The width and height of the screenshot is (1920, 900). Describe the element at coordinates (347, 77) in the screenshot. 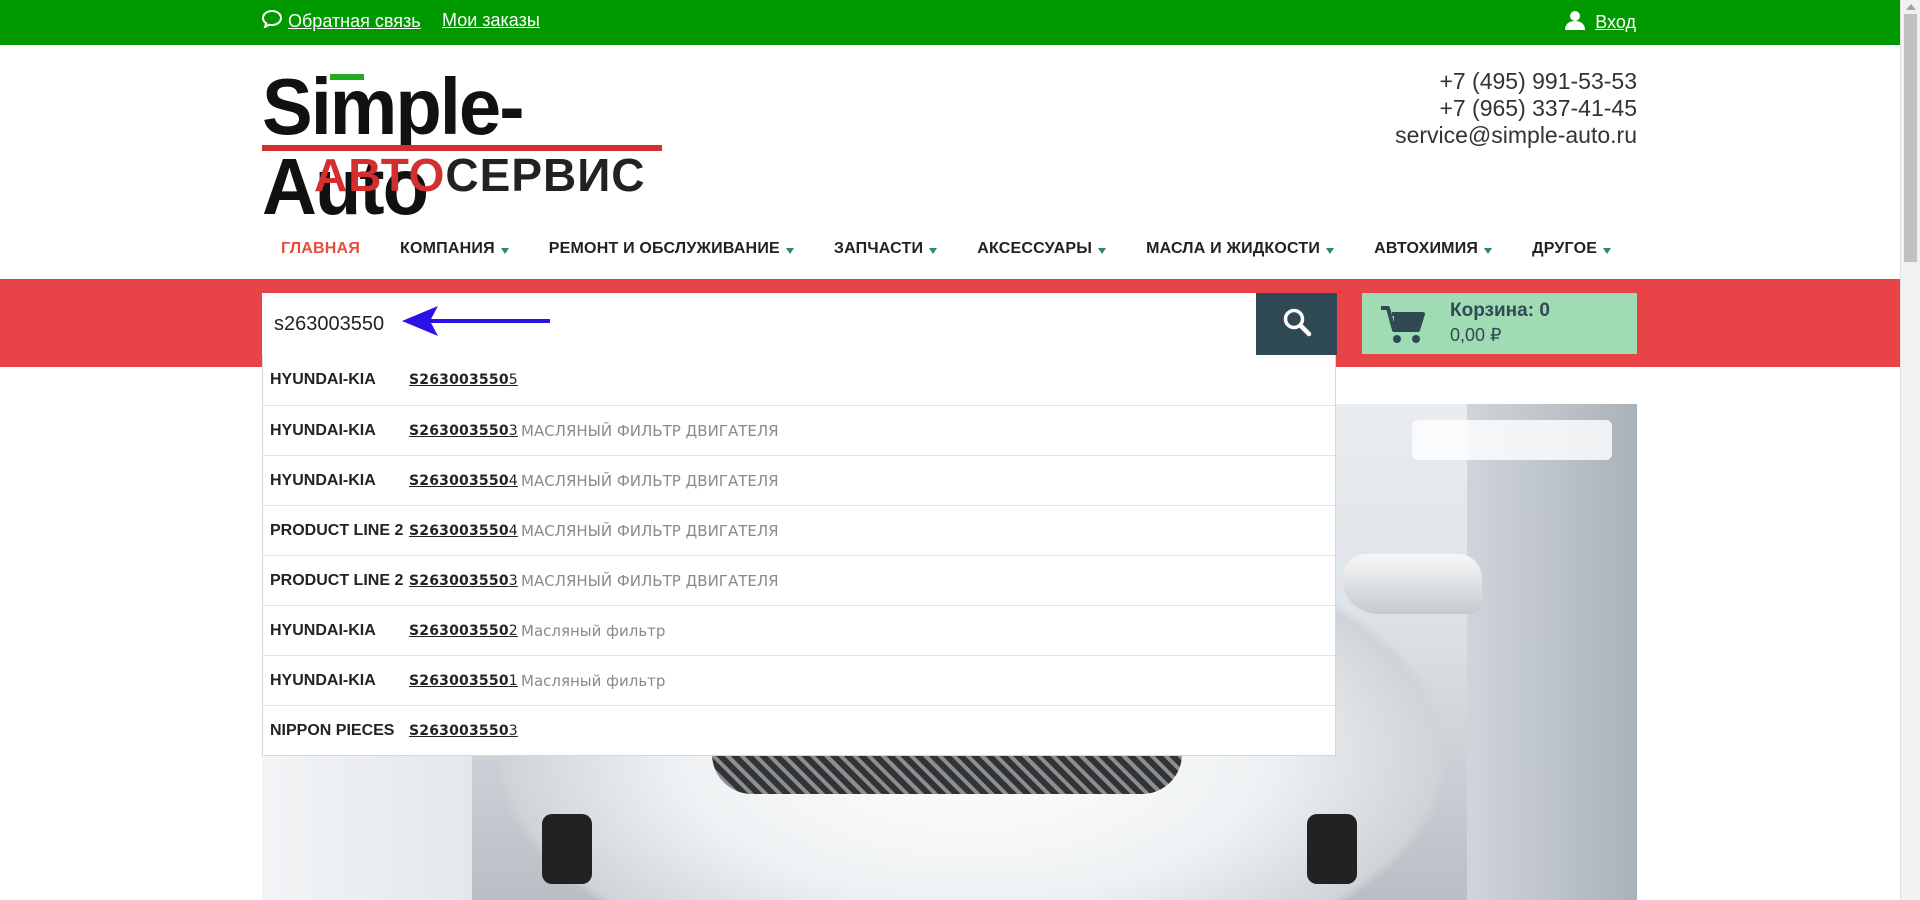

I see `logo-green-mark` at that location.